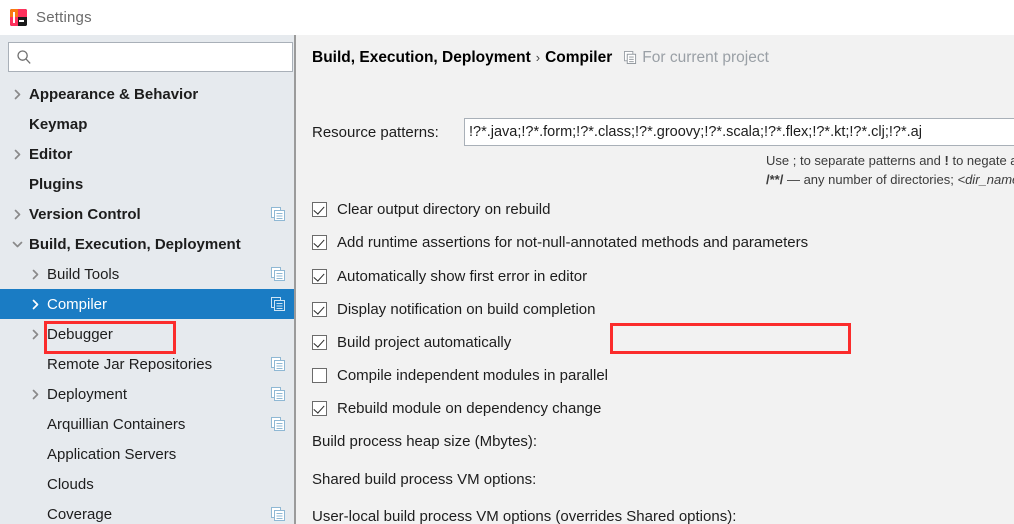 The width and height of the screenshot is (1014, 524). I want to click on sidebar-item-label: Editor, so click(51, 154).